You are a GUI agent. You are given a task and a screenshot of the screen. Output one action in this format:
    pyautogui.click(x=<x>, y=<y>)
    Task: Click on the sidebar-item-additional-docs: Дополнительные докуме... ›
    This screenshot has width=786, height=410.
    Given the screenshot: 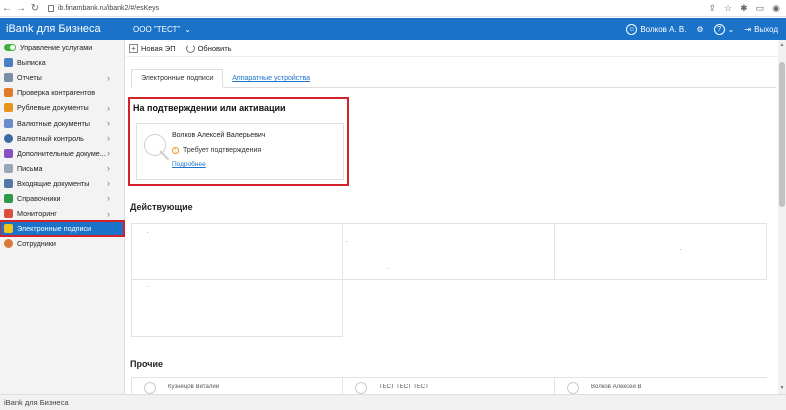 What is the action you would take?
    pyautogui.click(x=62, y=153)
    